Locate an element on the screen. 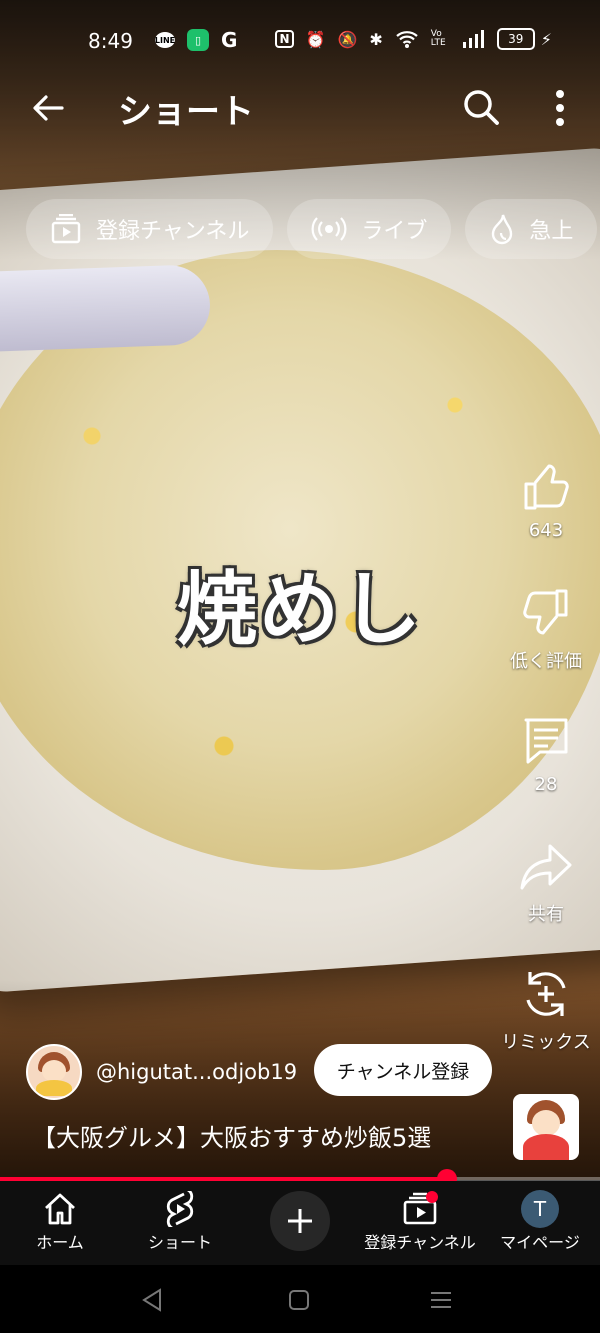  nav-home: ホーム is located at coordinates (60, 1221).